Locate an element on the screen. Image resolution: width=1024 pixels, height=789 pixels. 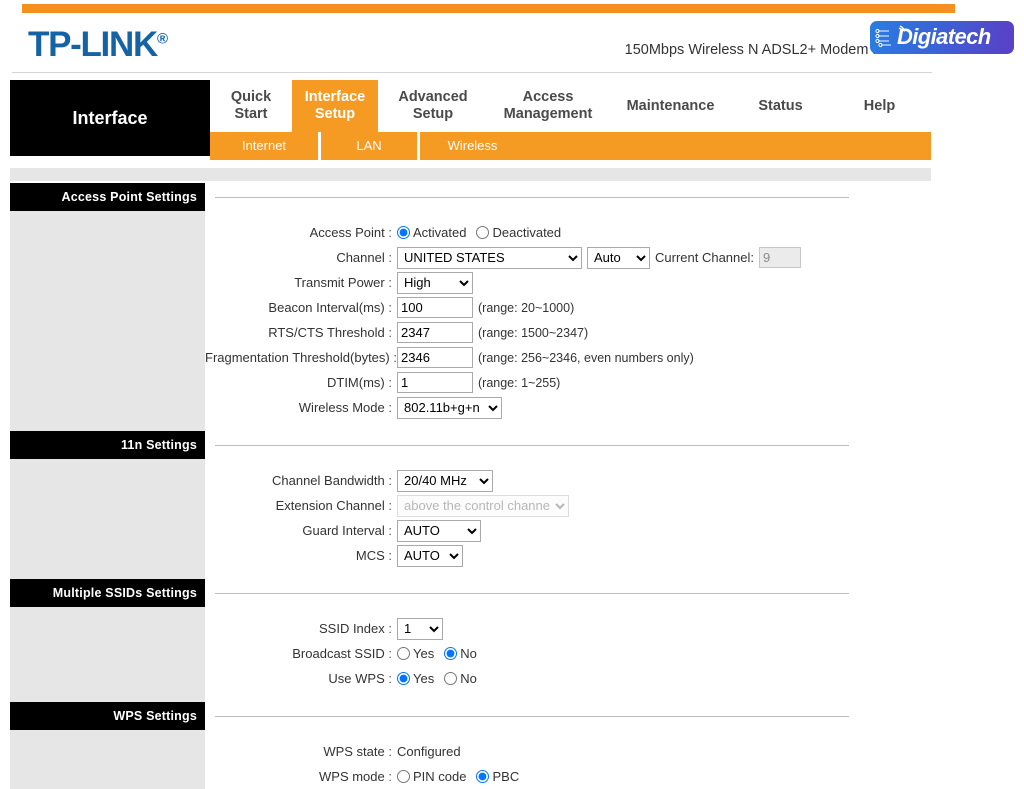
label-wps-mode: WPS mode : is located at coordinates (355, 776).